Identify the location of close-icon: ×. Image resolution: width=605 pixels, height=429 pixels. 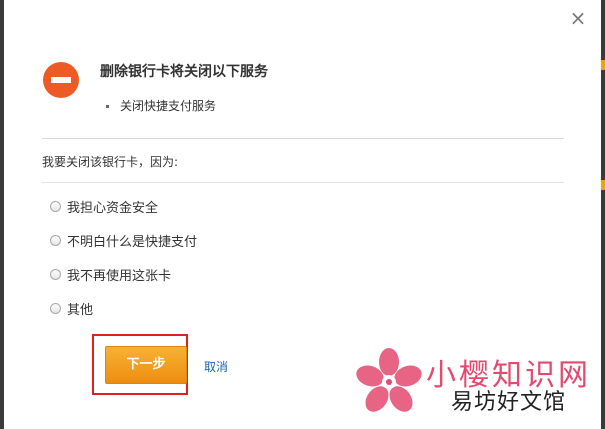
(578, 18).